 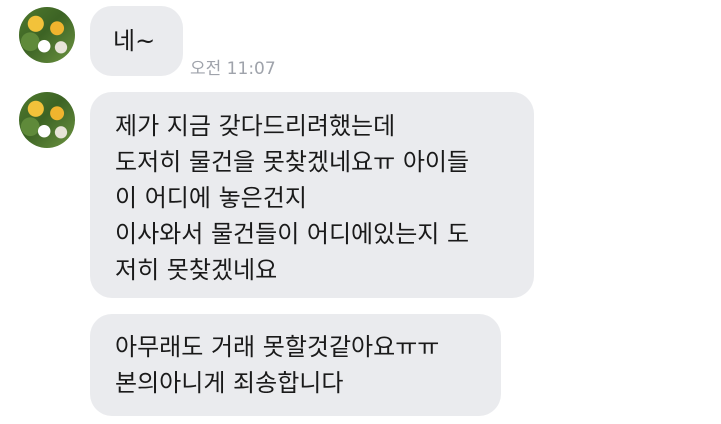 What do you see at coordinates (229, 383) in the screenshot?
I see `message-line: 본의아니게 죄송합니다` at bounding box center [229, 383].